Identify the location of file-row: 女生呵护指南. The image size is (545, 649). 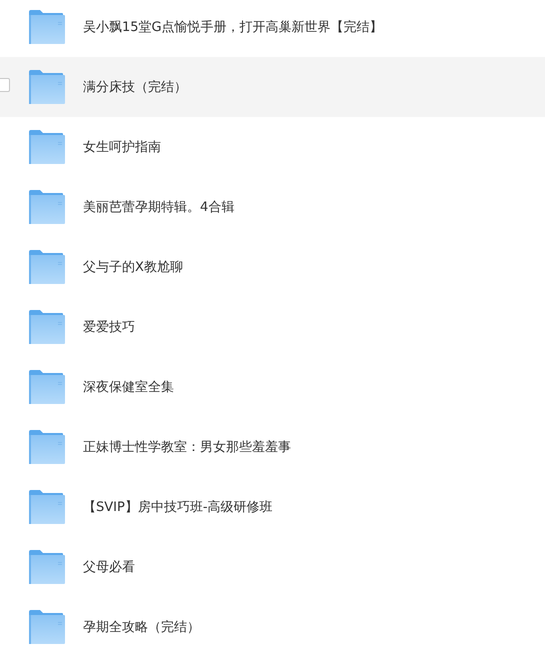
(272, 147).